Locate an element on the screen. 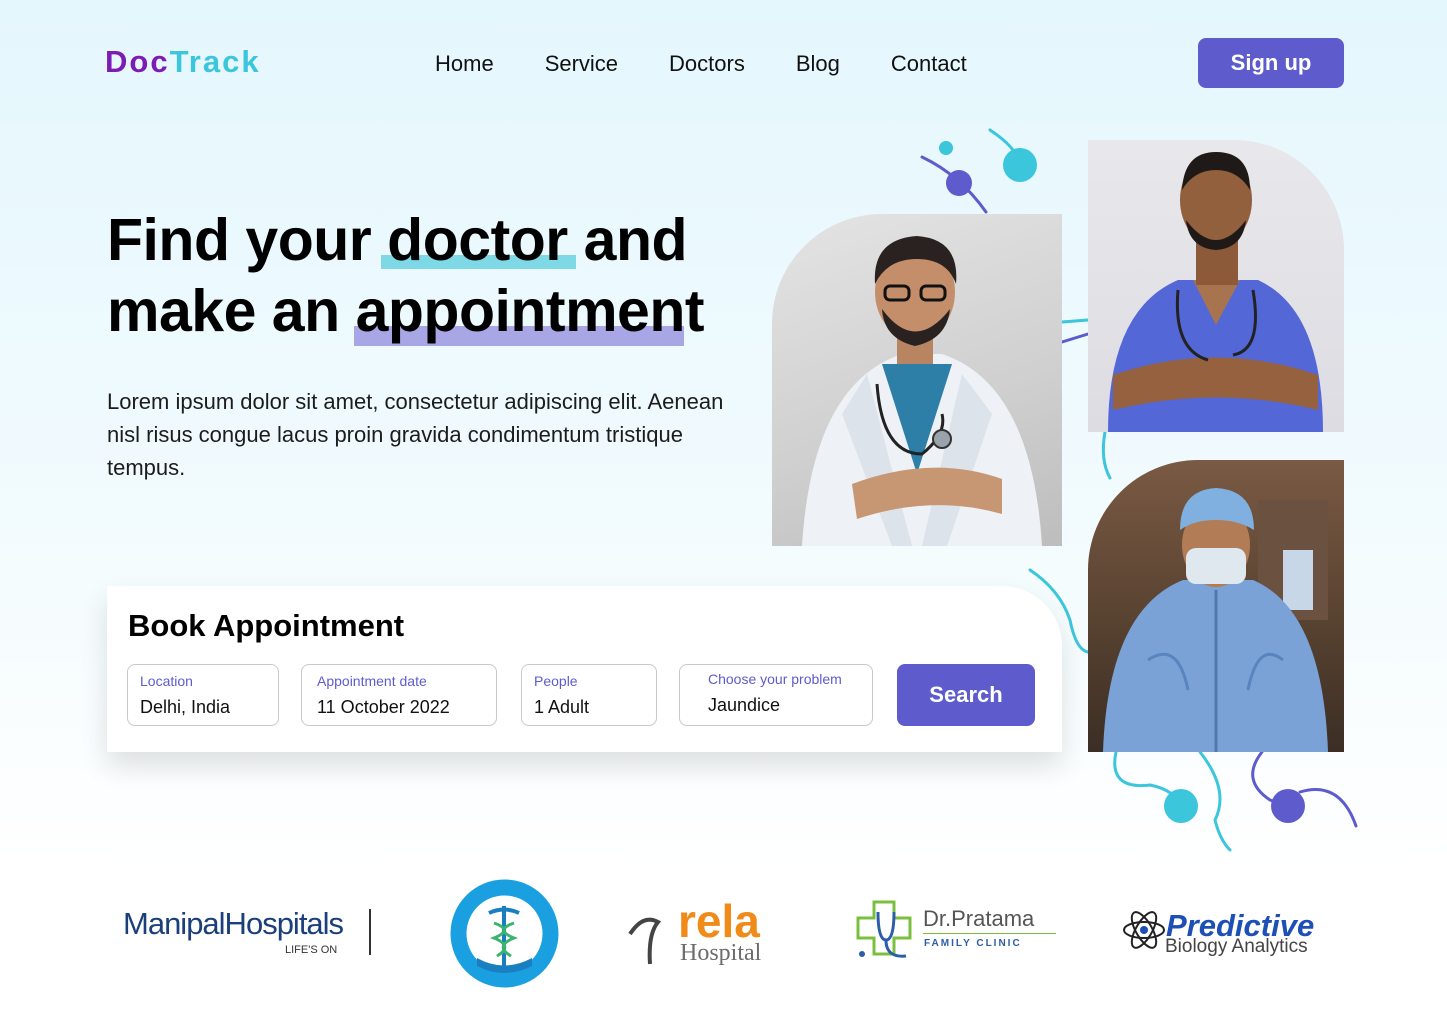 This screenshot has height=1024, width=1447. location-value: Delhi, India is located at coordinates (185, 707).